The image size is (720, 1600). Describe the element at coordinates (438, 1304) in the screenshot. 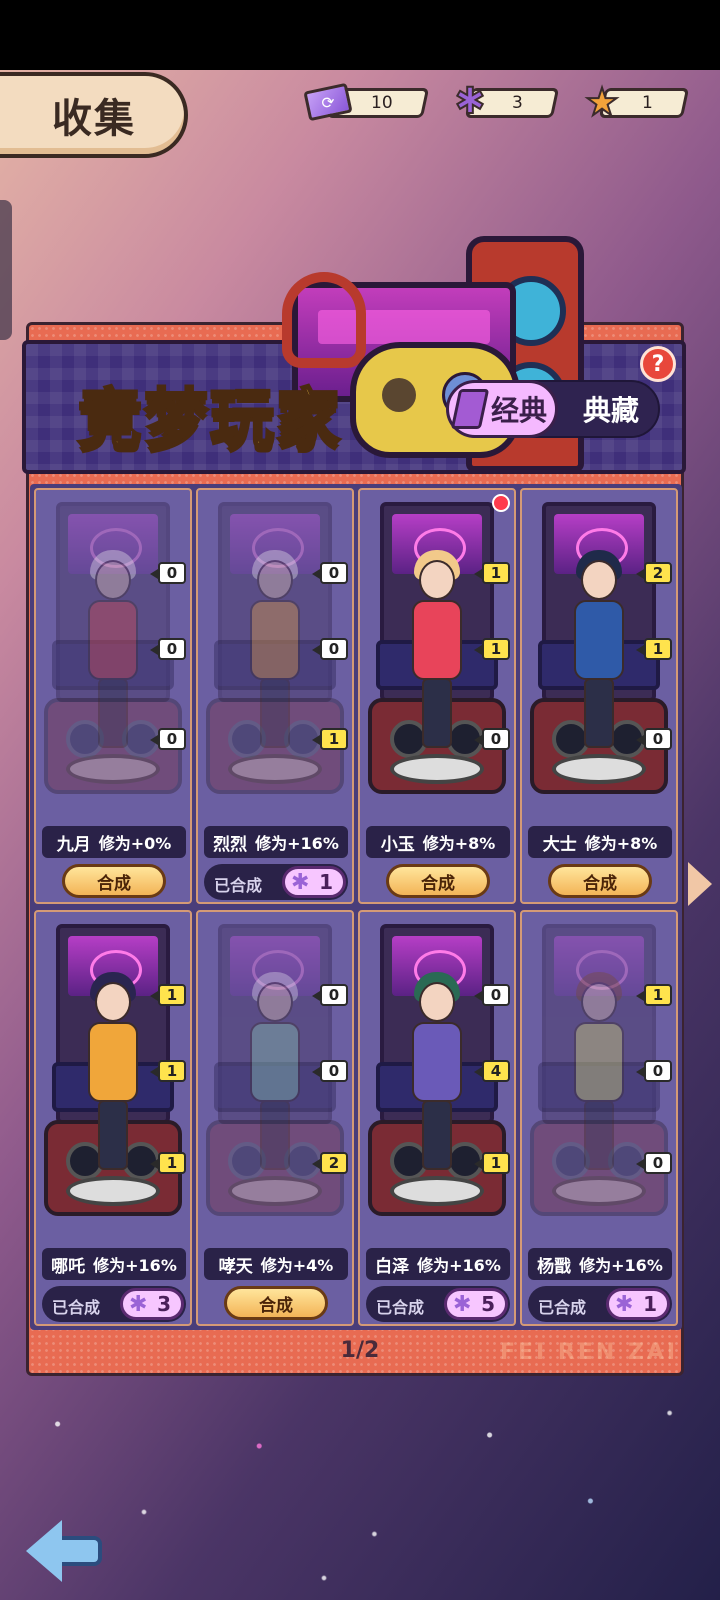

I see `synthesized-status: 已合成 ✱ 5` at that location.